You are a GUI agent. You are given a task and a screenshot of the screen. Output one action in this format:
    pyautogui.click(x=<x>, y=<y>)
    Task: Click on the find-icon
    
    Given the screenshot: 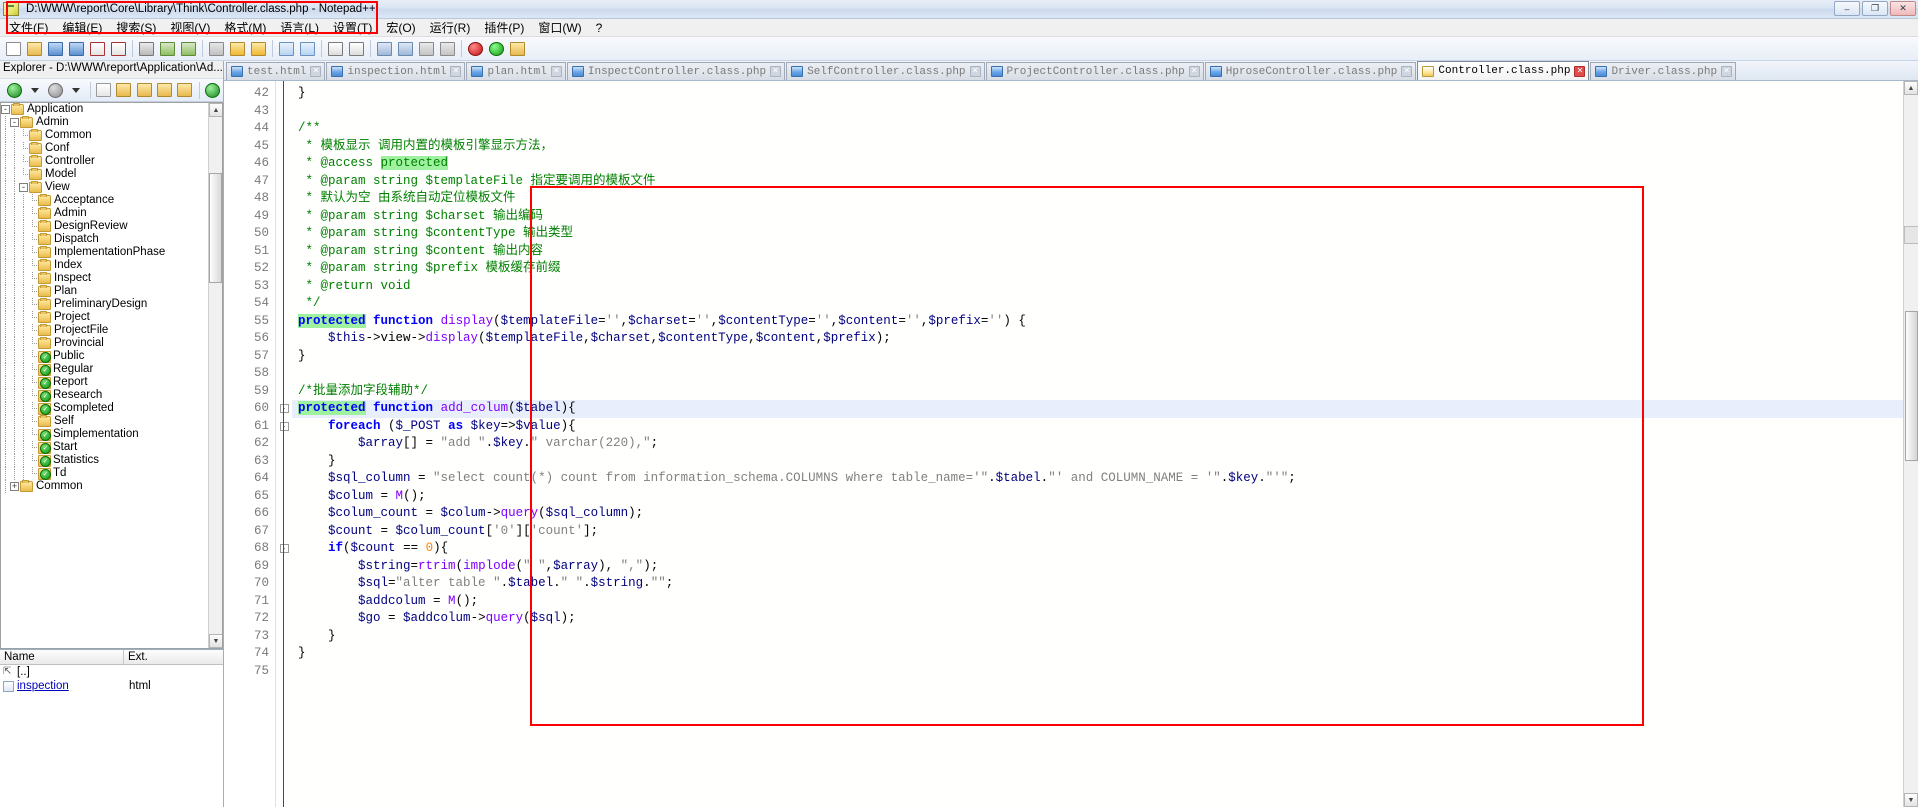 What is the action you would take?
    pyautogui.click(x=286, y=49)
    